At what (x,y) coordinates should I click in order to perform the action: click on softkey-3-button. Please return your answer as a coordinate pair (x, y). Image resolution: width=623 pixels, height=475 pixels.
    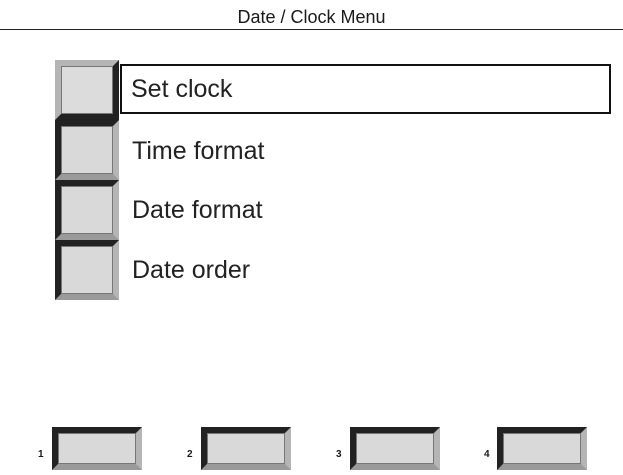
    Looking at the image, I should click on (395, 448).